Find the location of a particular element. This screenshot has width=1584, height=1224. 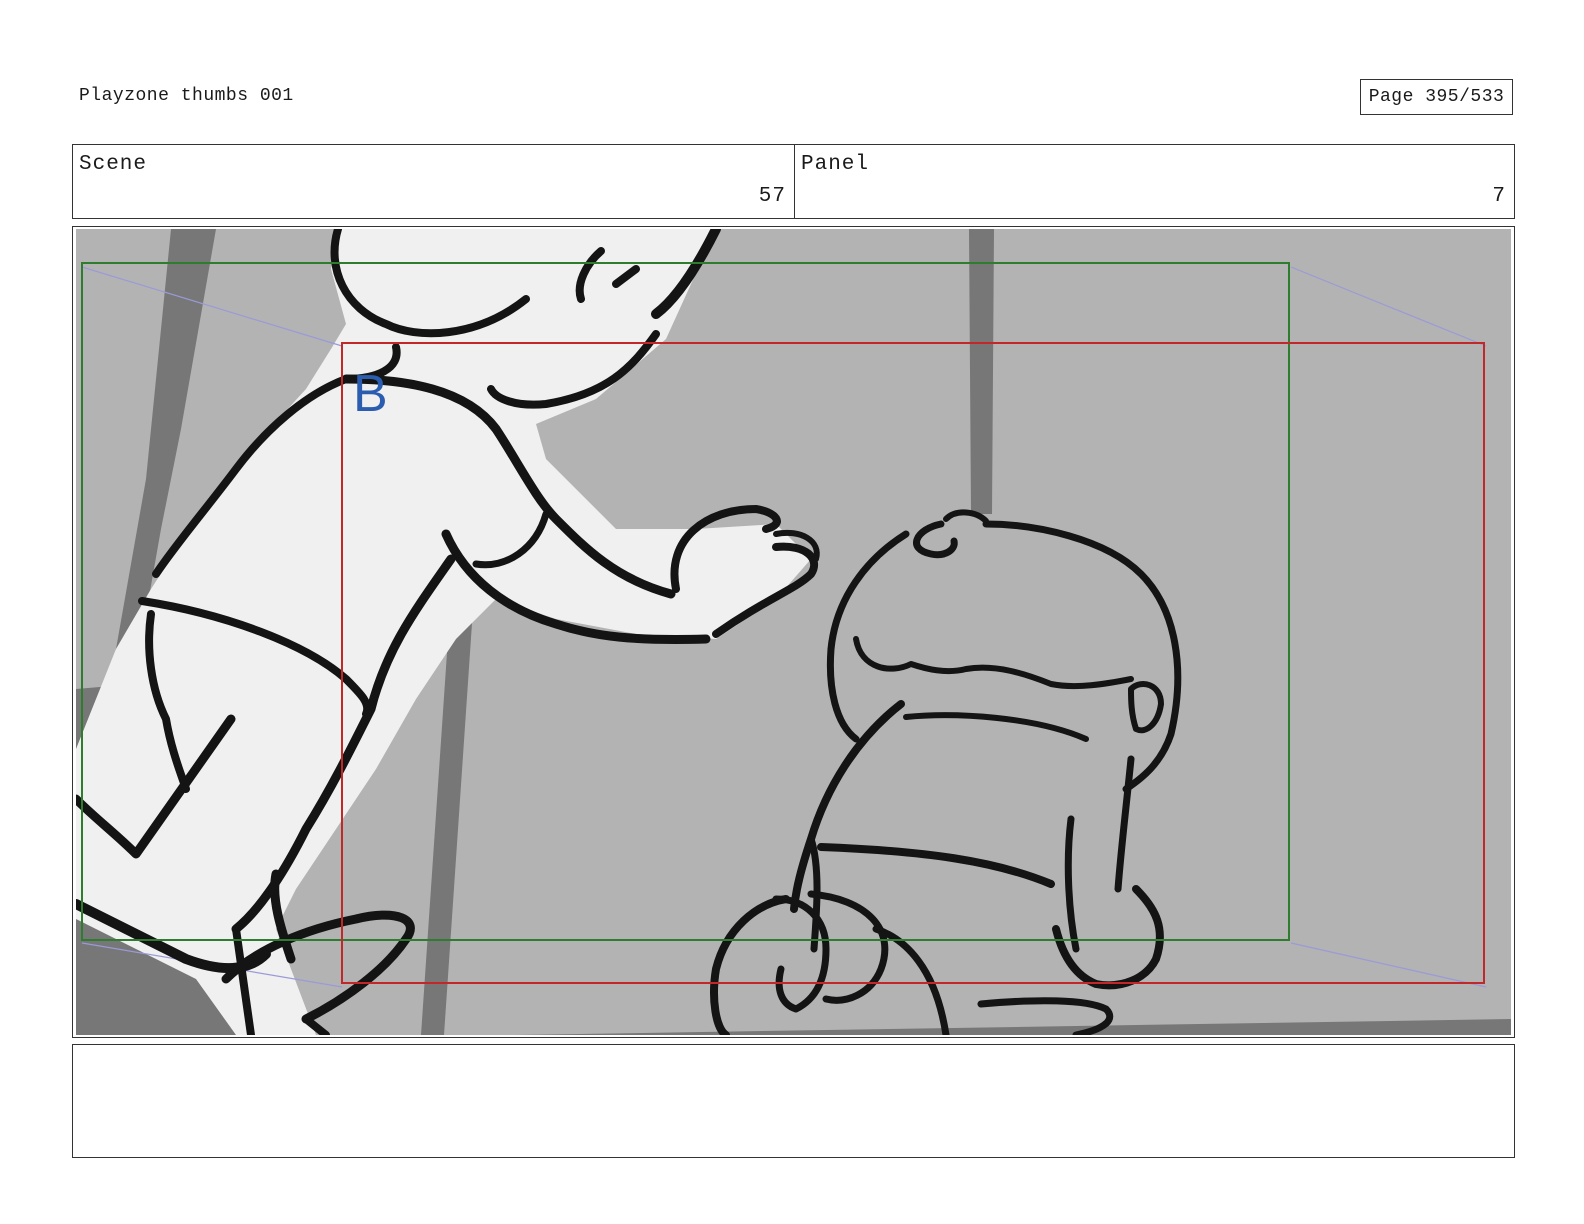

page-counter: Page 395/533 is located at coordinates (1436, 97).